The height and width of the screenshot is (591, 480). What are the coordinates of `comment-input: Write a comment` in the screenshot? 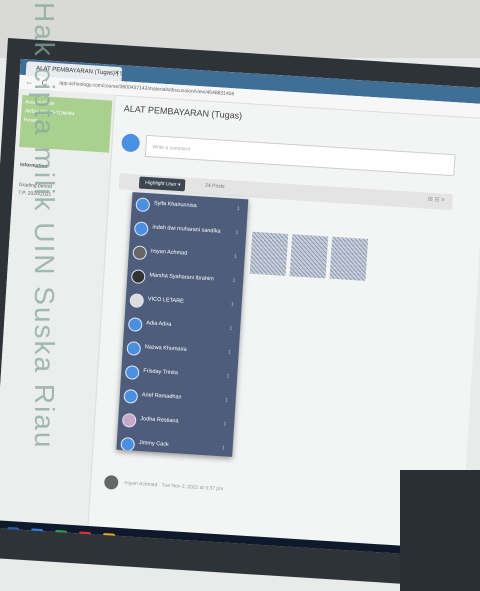 It's located at (300, 155).